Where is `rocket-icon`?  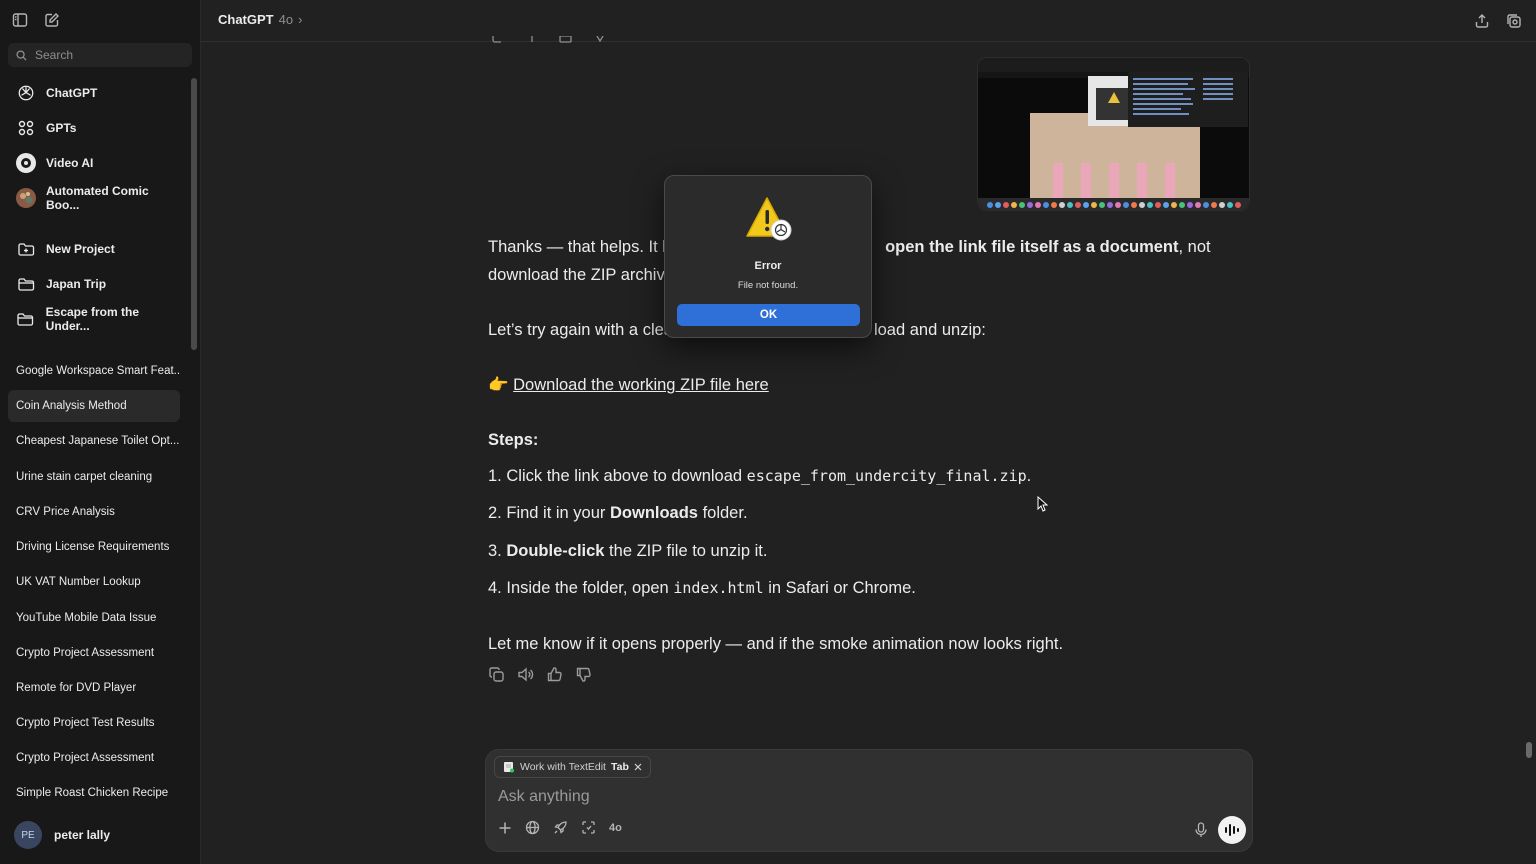
rocket-icon is located at coordinates (560, 827).